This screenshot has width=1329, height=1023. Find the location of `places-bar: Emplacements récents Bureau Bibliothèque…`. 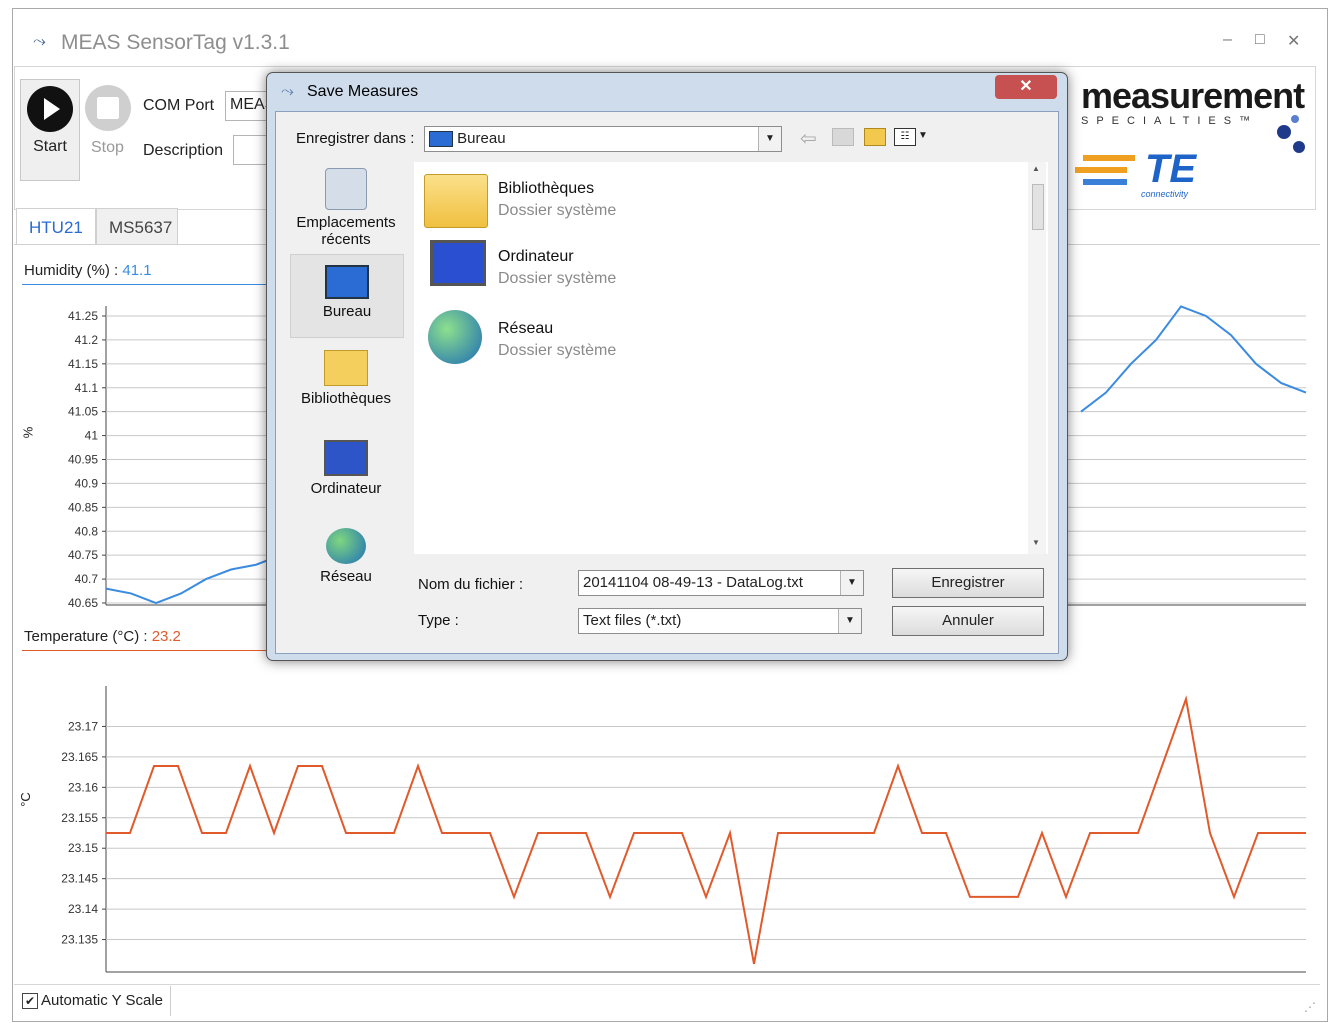

places-bar: Emplacements récents Bureau Bibliothèque… is located at coordinates (347, 404).